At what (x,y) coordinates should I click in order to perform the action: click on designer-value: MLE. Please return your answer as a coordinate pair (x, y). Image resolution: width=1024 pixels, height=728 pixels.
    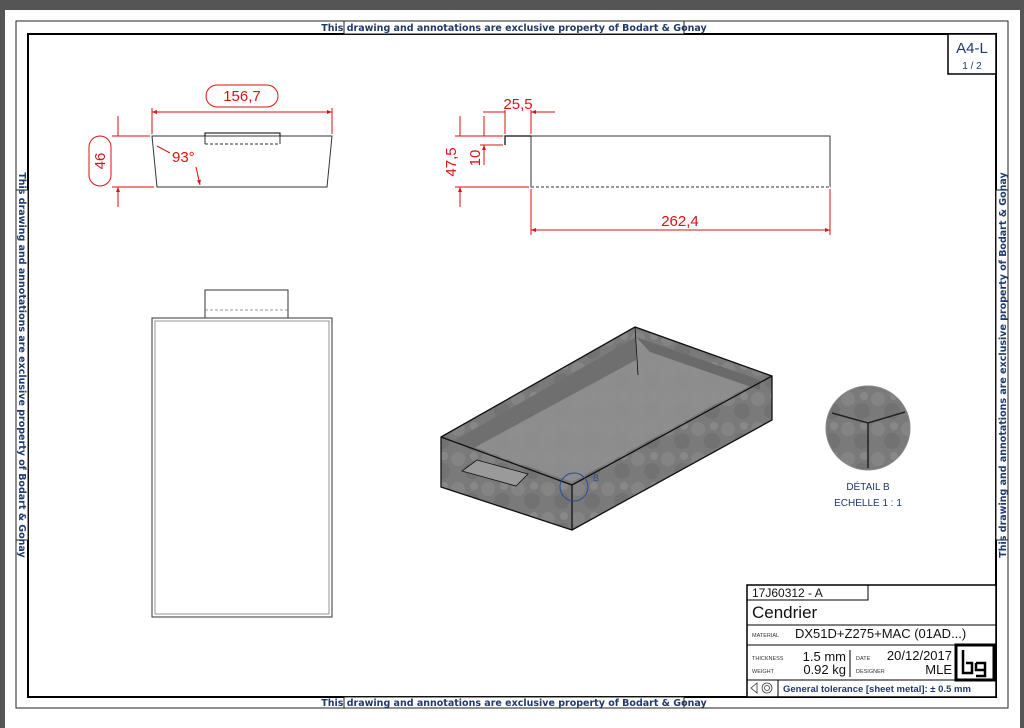
    Looking at the image, I should click on (938, 669).